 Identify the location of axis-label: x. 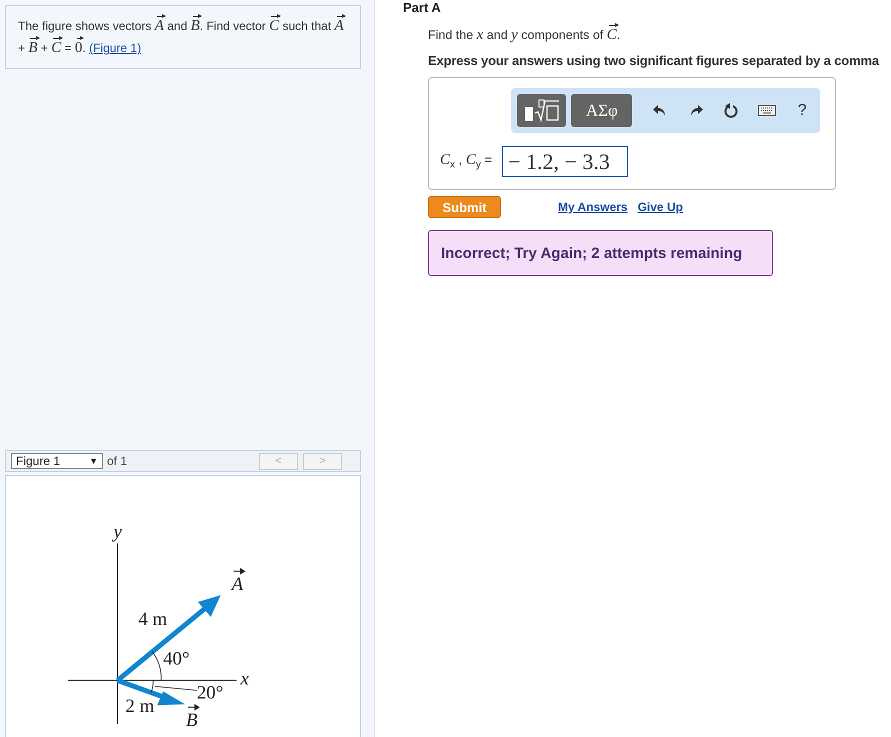
(244, 679).